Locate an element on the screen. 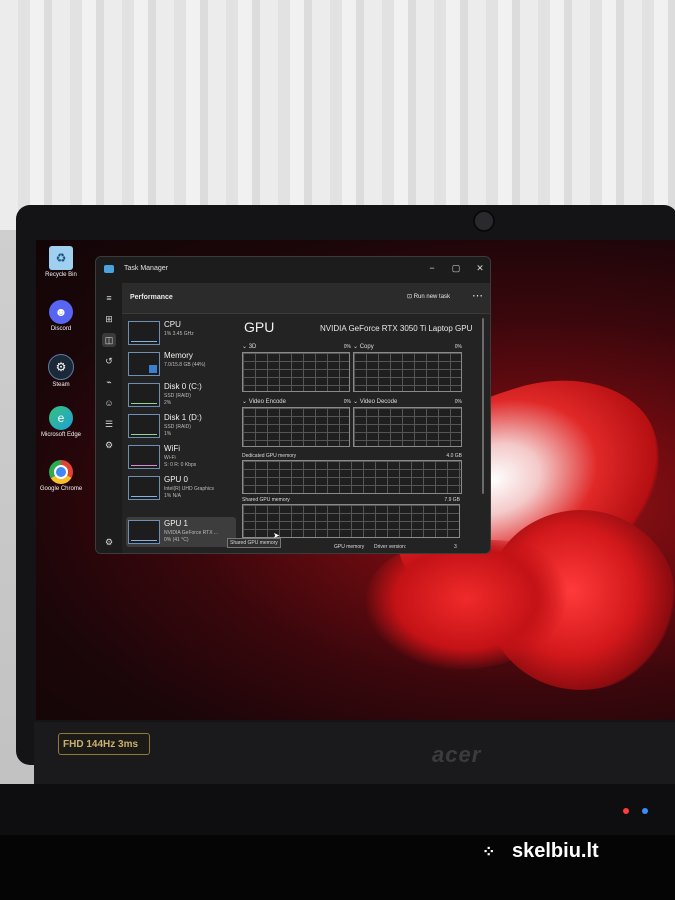 The image size is (675, 900). scrollbar is located at coordinates (483, 406).